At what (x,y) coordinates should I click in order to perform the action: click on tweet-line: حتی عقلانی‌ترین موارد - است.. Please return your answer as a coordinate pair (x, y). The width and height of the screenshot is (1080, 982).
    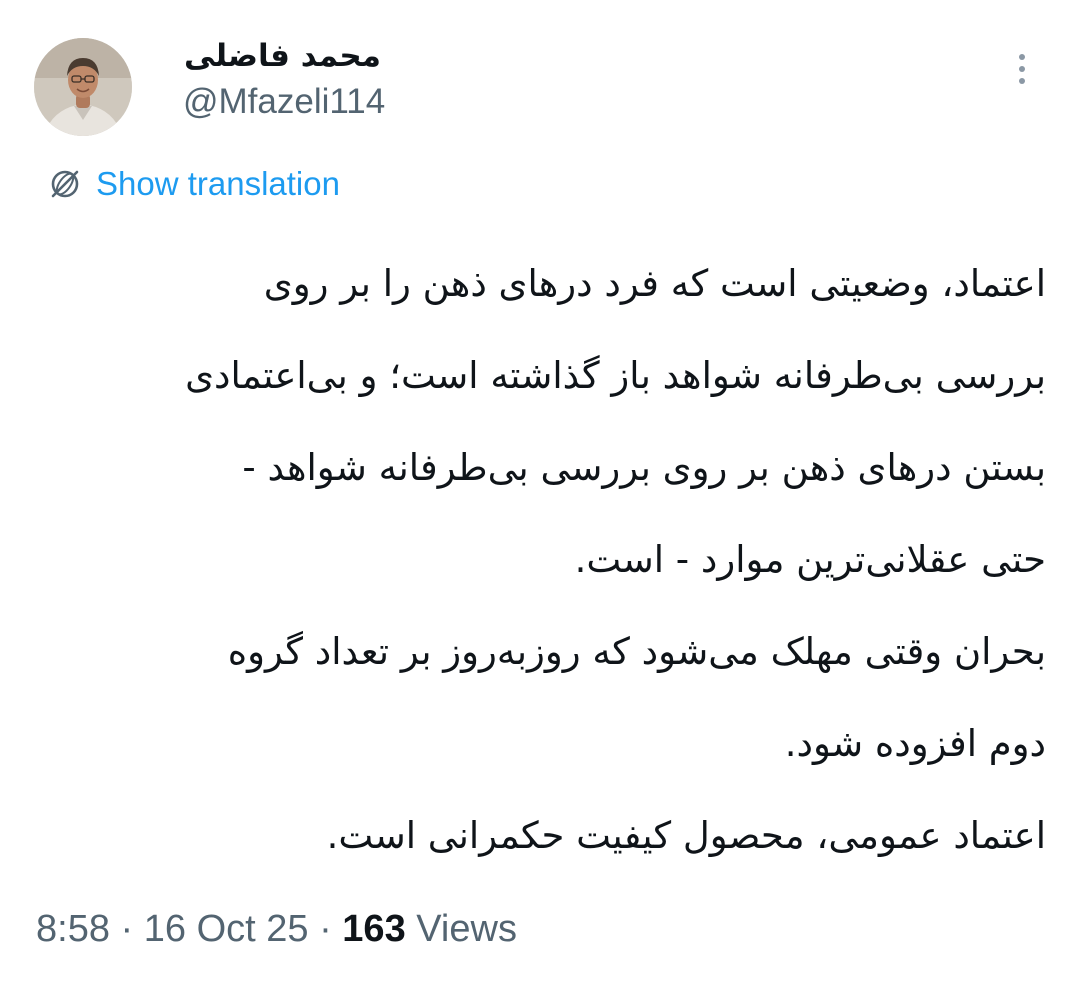
    Looking at the image, I should click on (810, 559).